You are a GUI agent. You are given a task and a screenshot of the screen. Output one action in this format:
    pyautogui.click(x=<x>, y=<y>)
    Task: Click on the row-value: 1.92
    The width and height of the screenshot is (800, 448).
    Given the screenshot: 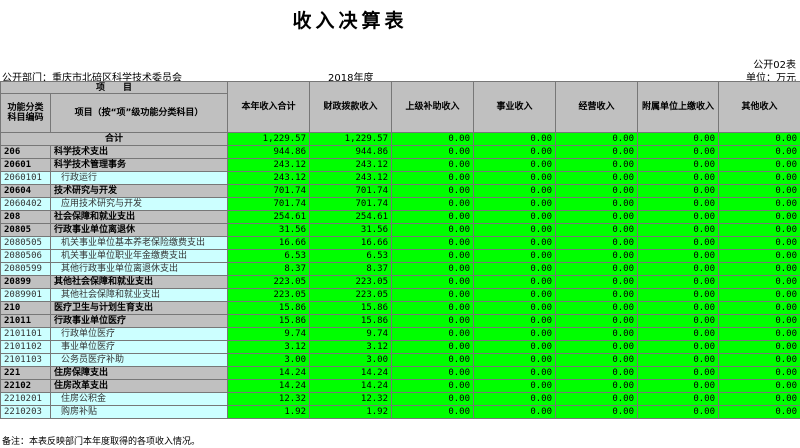 What is the action you would take?
    pyautogui.click(x=269, y=412)
    